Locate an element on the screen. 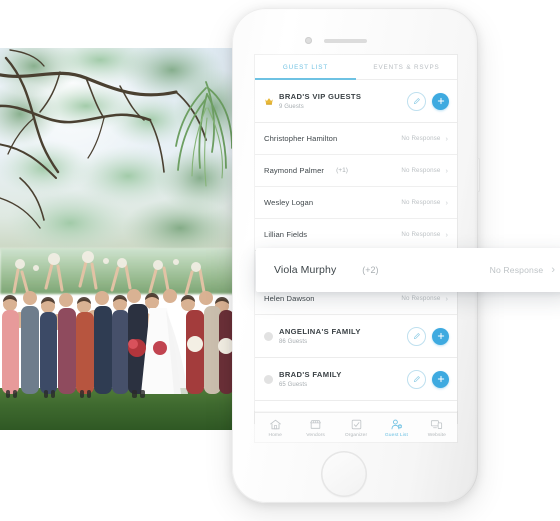 This screenshot has width=560, height=521. earpiece-speaker-icon is located at coordinates (345, 41).